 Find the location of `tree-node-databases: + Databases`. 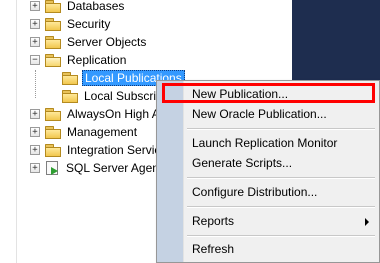

tree-node-databases: + Databases is located at coordinates (78, 7).